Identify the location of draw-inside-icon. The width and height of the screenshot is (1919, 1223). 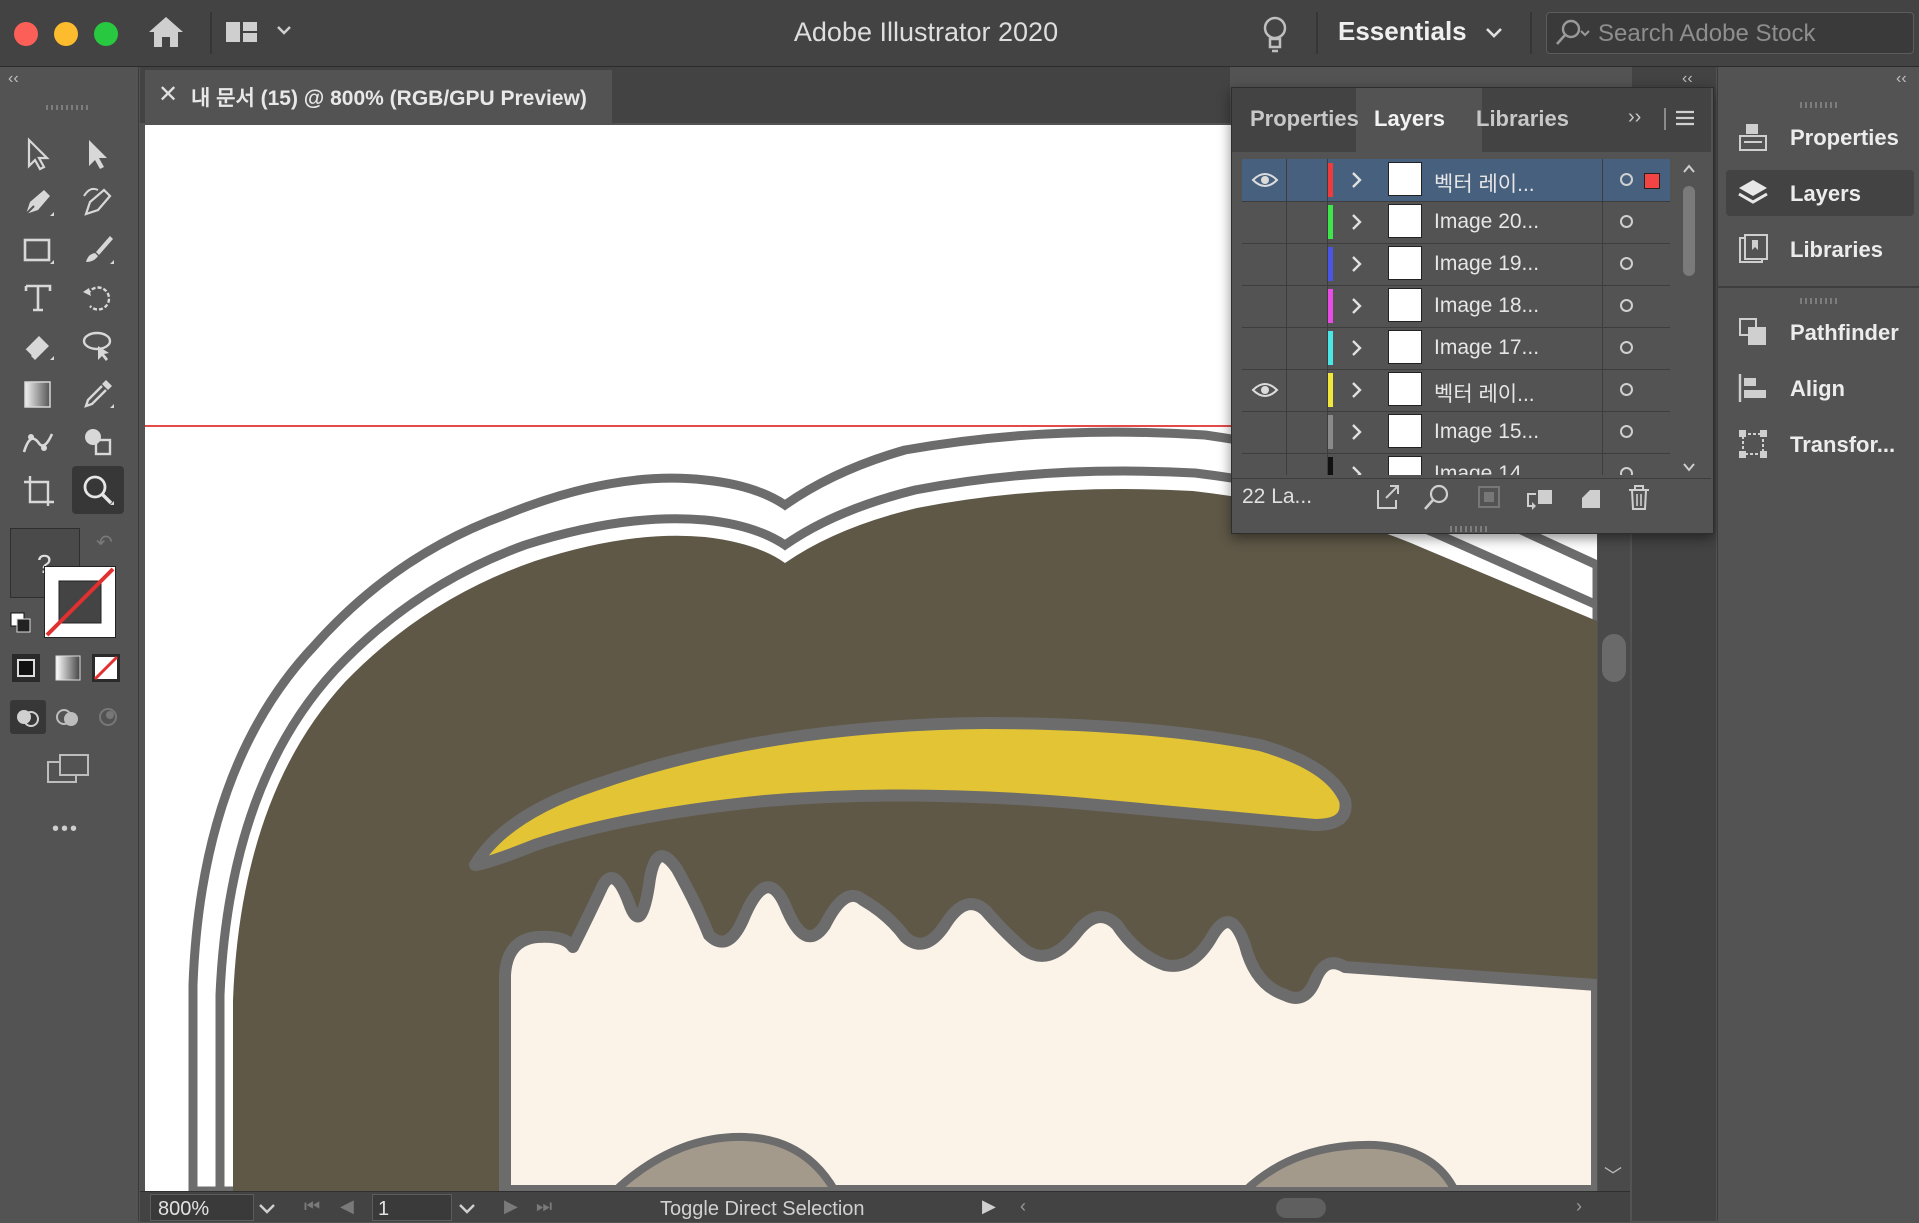
(108, 717).